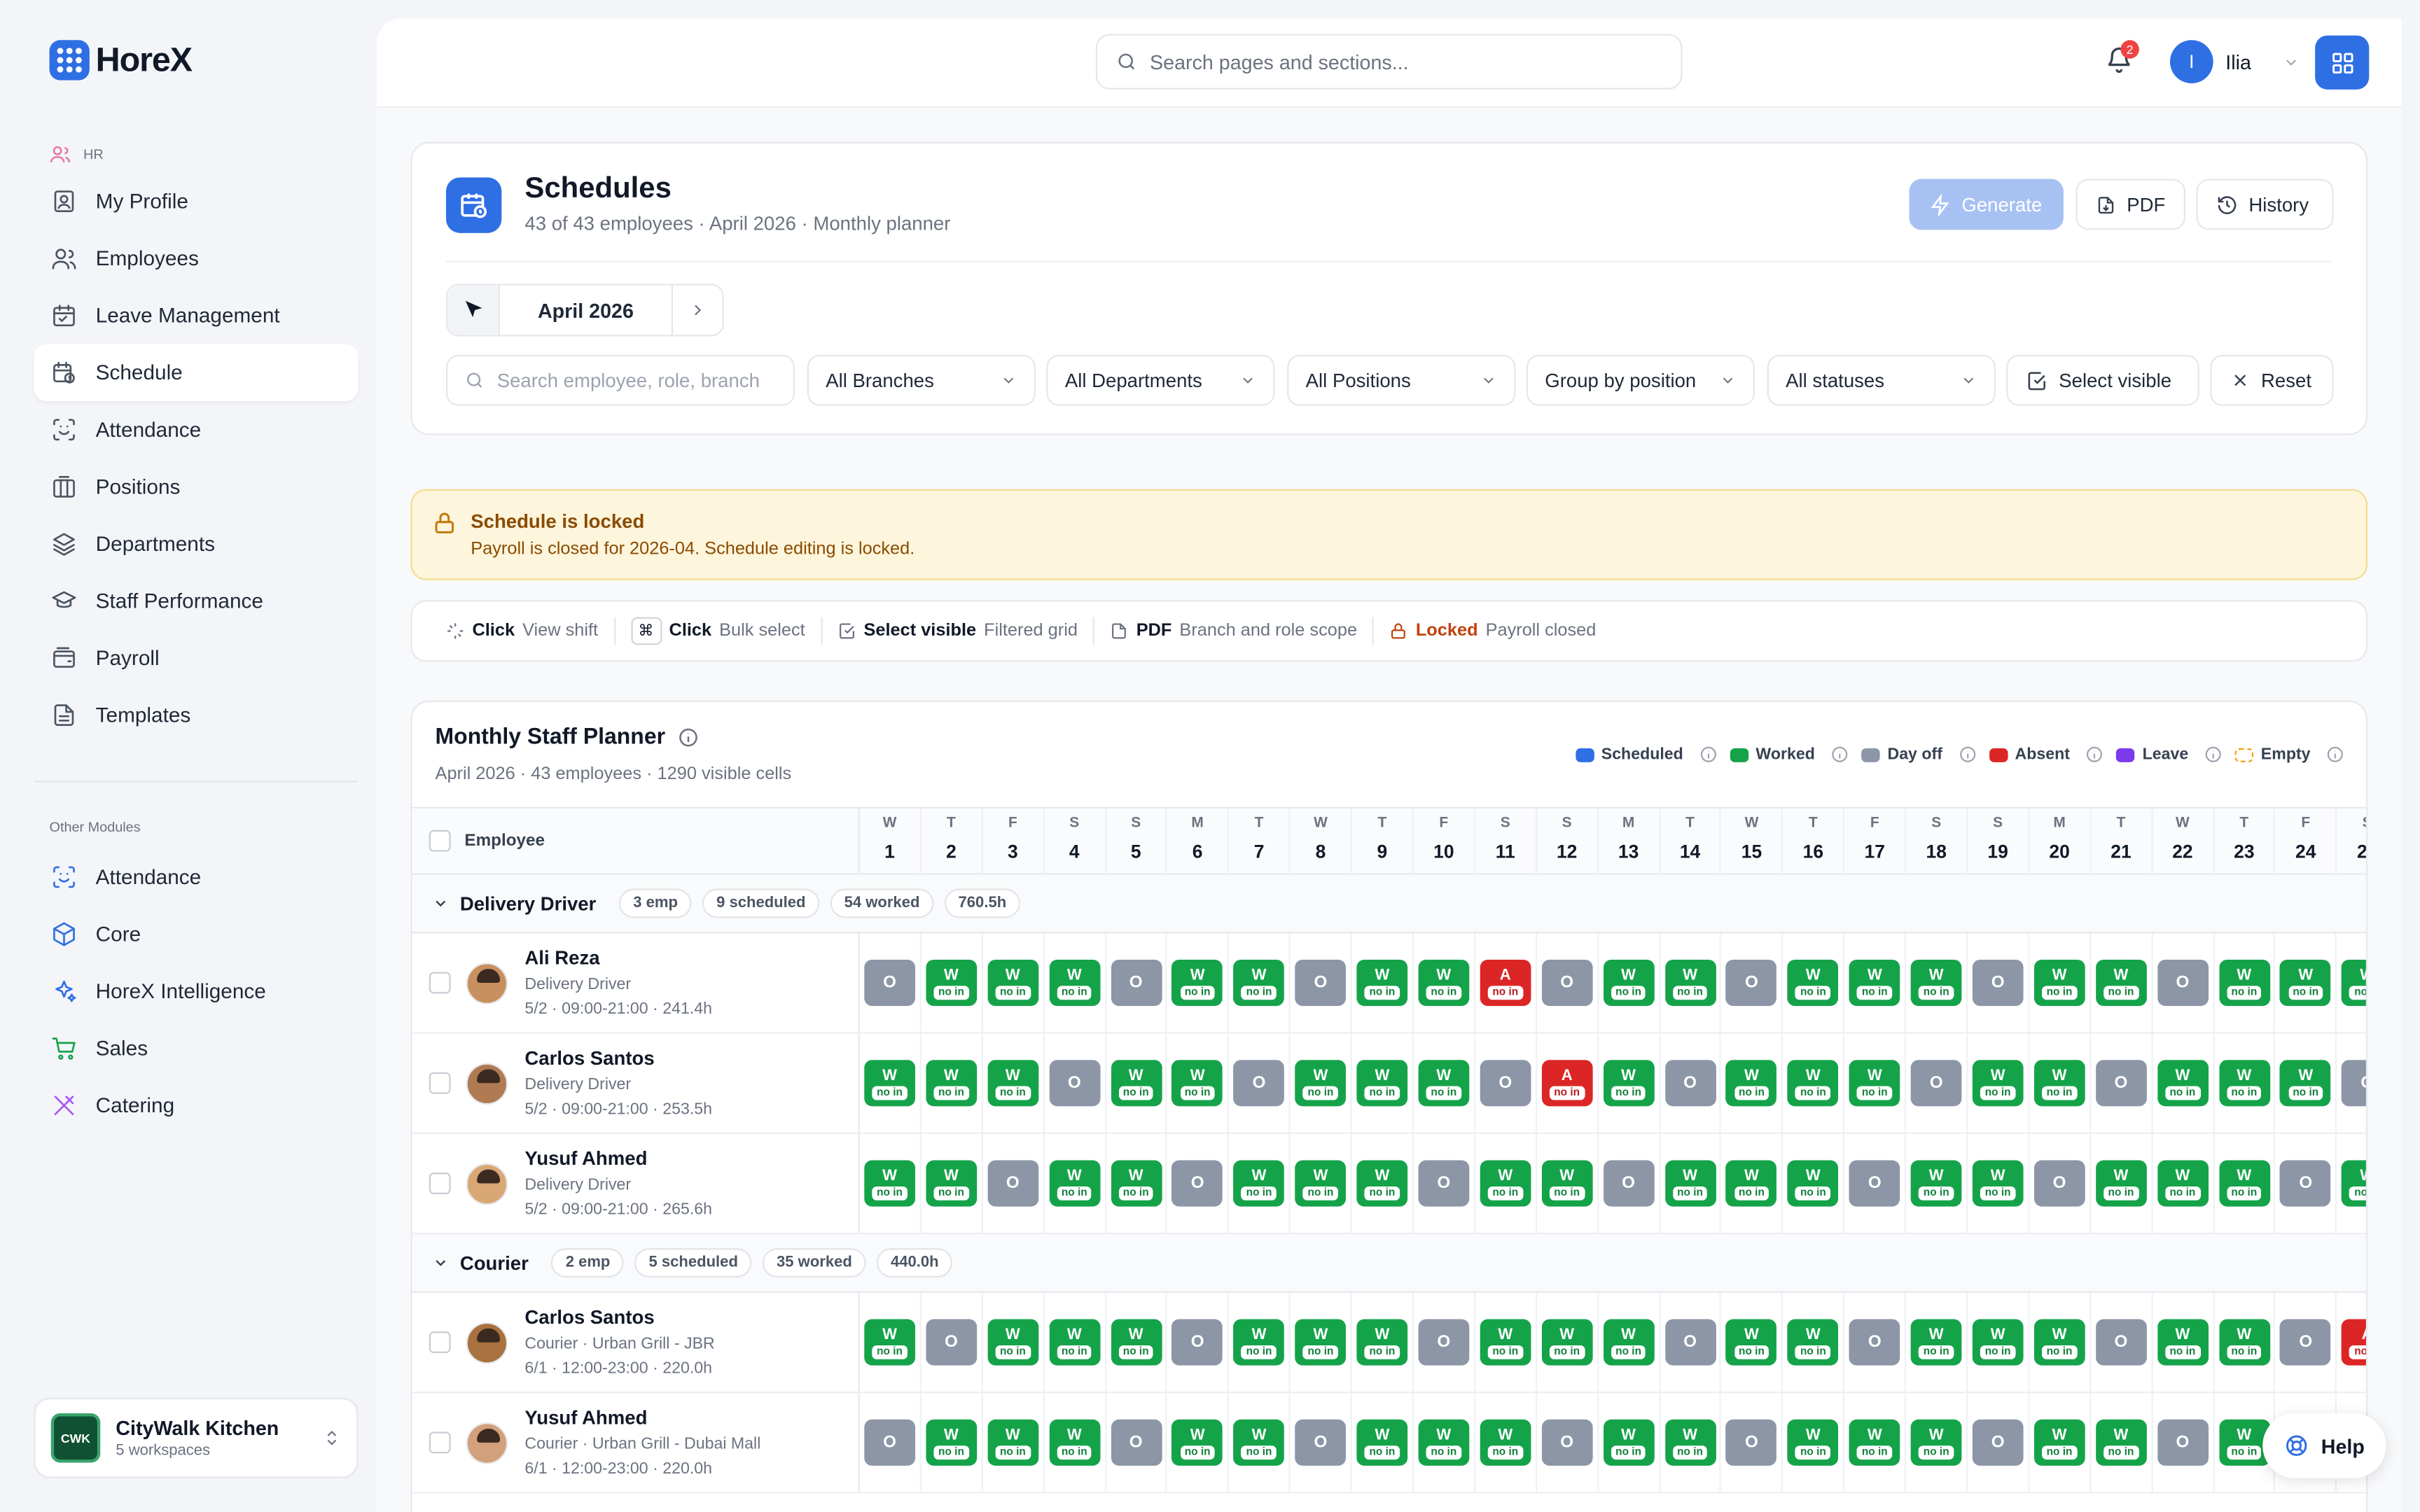  I want to click on sidebar-item-leave-management: Leave Management, so click(196, 315).